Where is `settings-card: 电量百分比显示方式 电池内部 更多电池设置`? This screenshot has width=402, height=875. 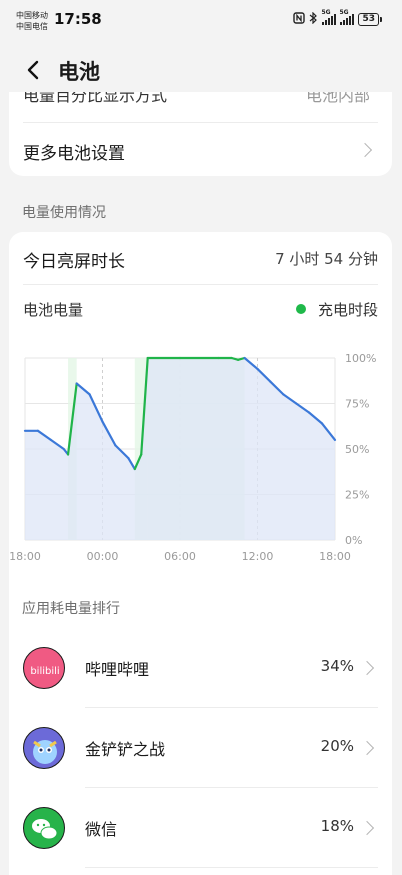 settings-card: 电量百分比显示方式 电池内部 更多电池设置 is located at coordinates (200, 134).